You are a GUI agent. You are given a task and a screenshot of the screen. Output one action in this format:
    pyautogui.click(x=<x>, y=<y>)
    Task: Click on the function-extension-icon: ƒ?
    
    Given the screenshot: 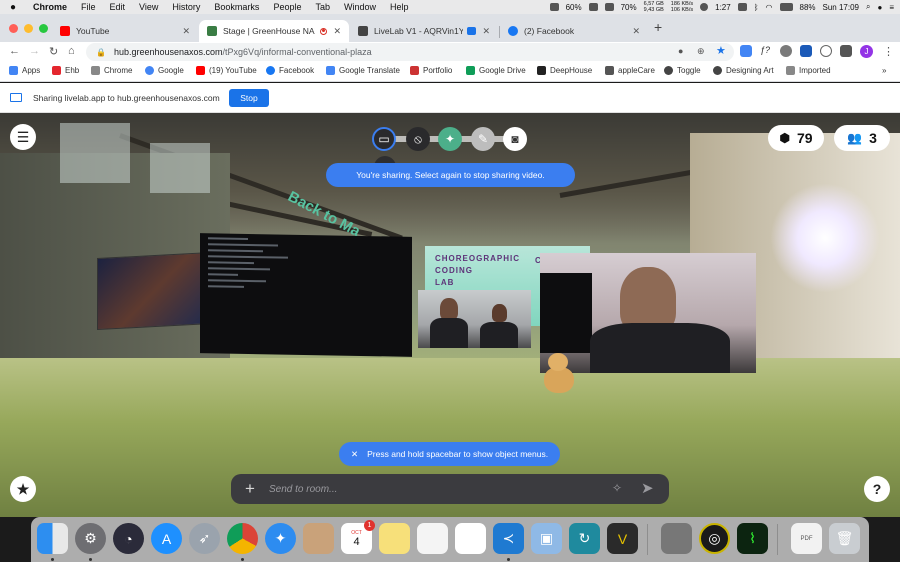 What is the action you would take?
    pyautogui.click(x=766, y=51)
    